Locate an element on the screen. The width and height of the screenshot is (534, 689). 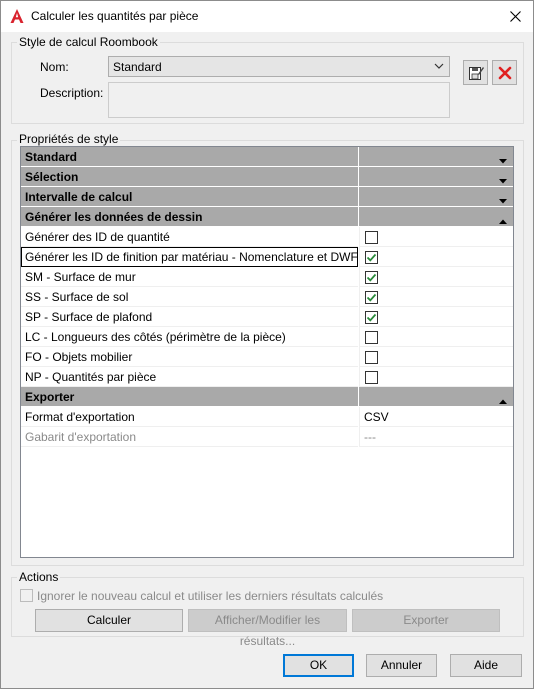
category-export: Exporter is located at coordinates (267, 397).